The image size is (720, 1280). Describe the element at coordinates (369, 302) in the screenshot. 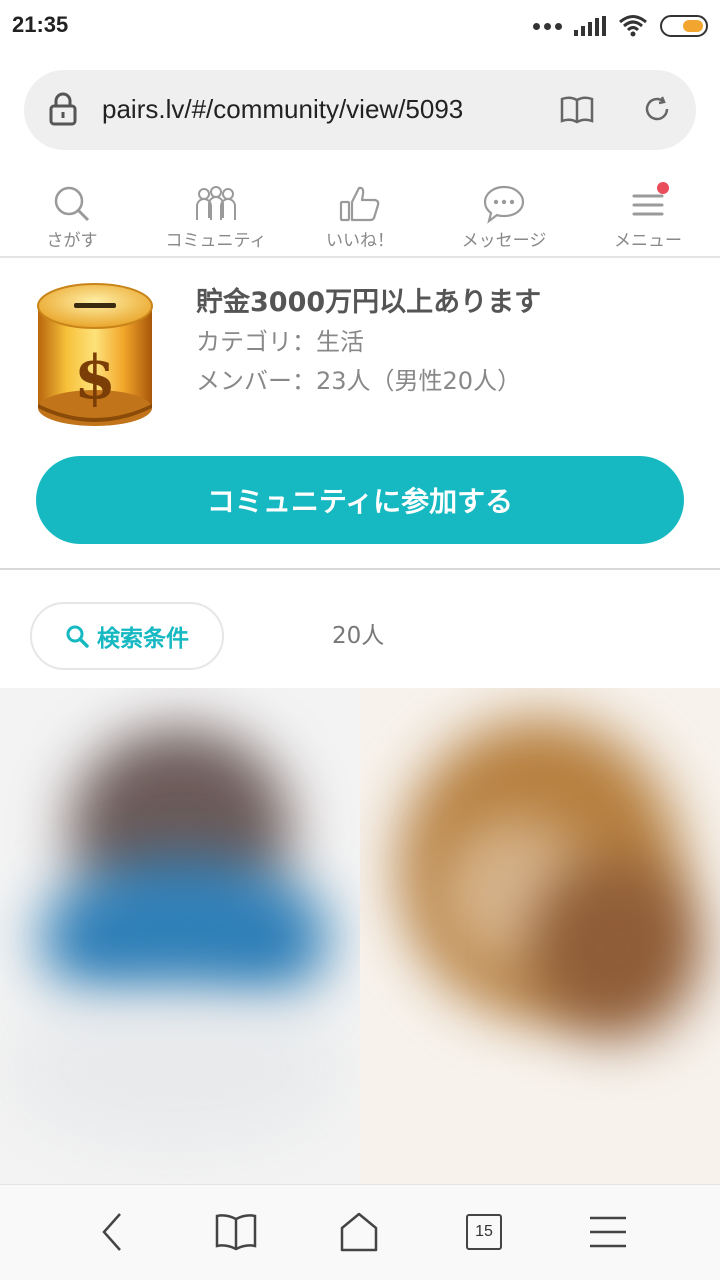

I see `community-title: 貯金3000万円以上あります` at that location.